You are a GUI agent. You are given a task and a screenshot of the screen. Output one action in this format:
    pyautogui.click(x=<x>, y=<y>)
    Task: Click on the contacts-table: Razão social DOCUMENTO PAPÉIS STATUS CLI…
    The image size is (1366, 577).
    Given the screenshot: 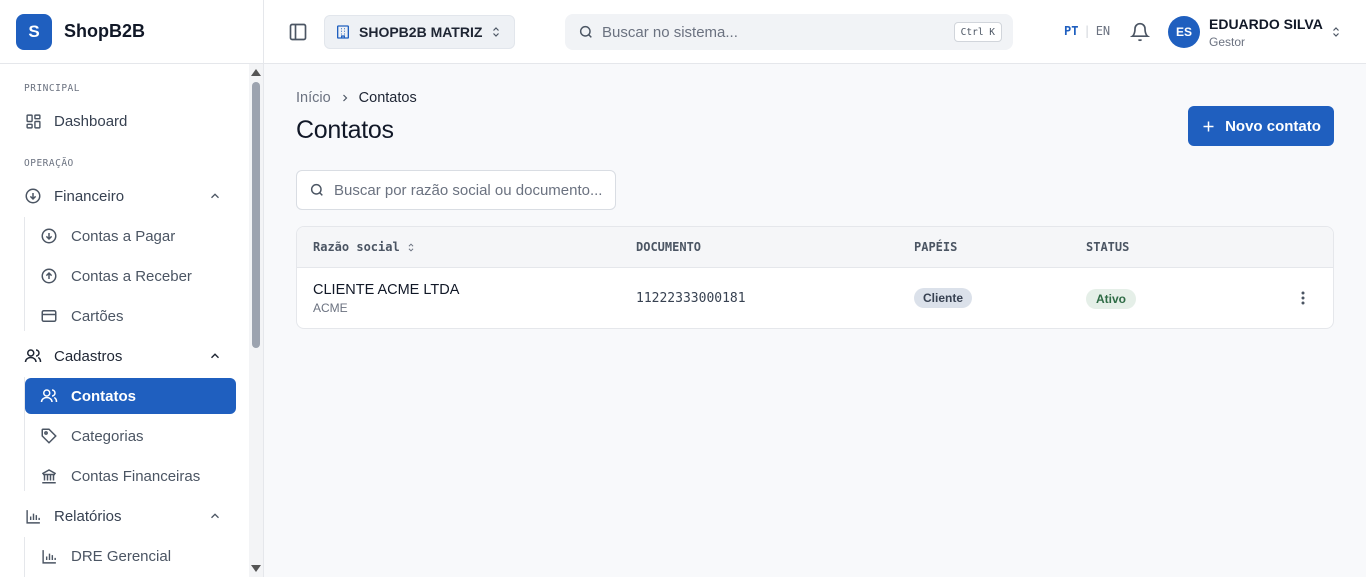 What is the action you would take?
    pyautogui.click(x=815, y=277)
    